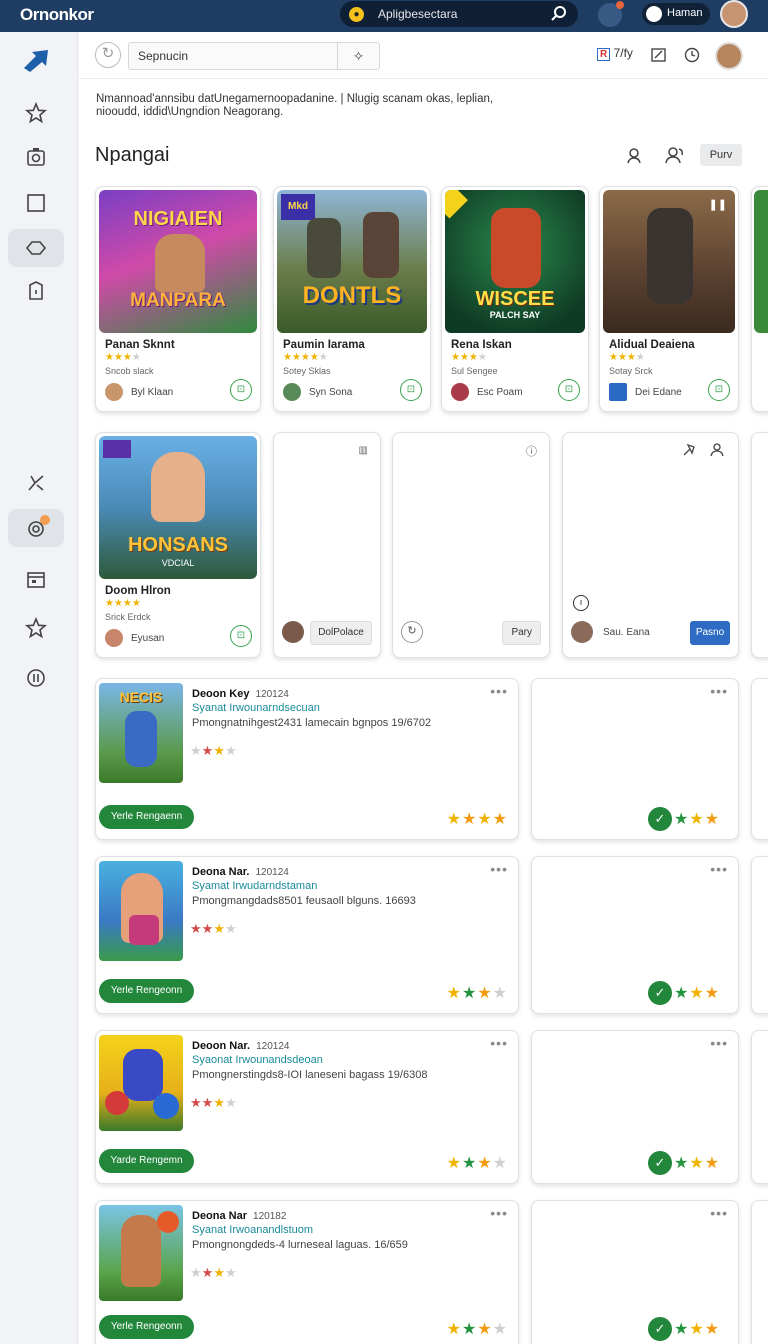  Describe the element at coordinates (721, 155) in the screenshot. I see `play-button: Purv` at that location.